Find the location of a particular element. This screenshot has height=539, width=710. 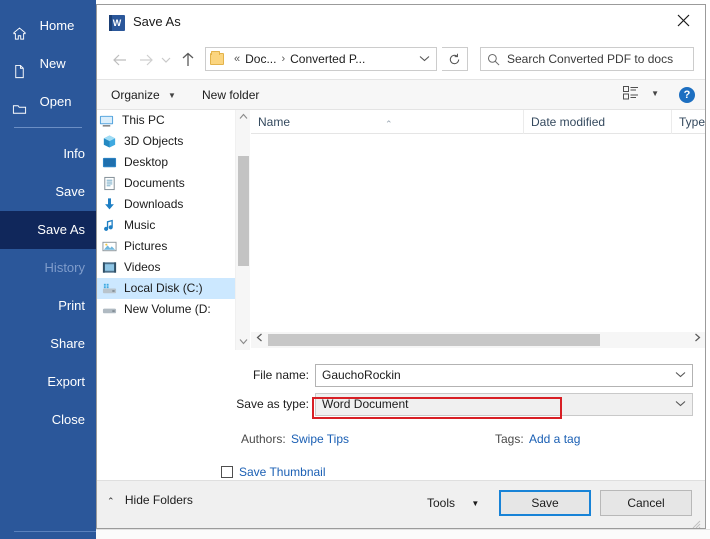

file-list-column-headers: Name ⌃ Date modified Type is located at coordinates (478, 122).